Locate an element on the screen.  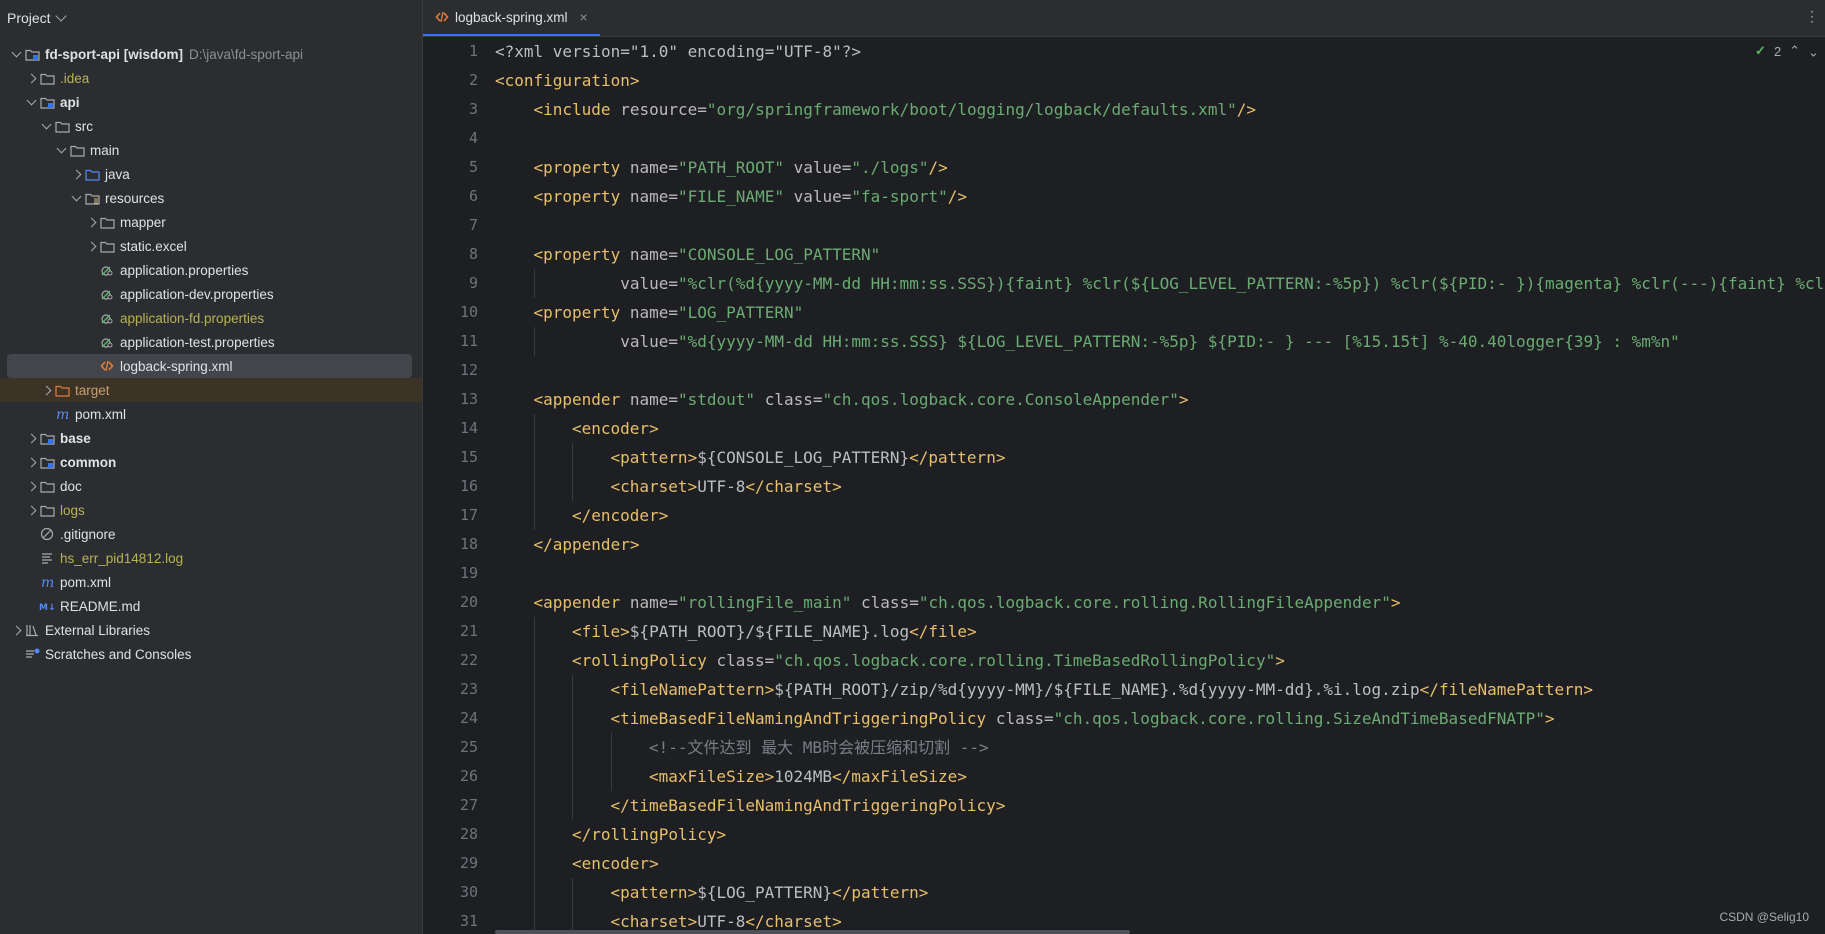
tree-item: .idea is located at coordinates (211, 78).